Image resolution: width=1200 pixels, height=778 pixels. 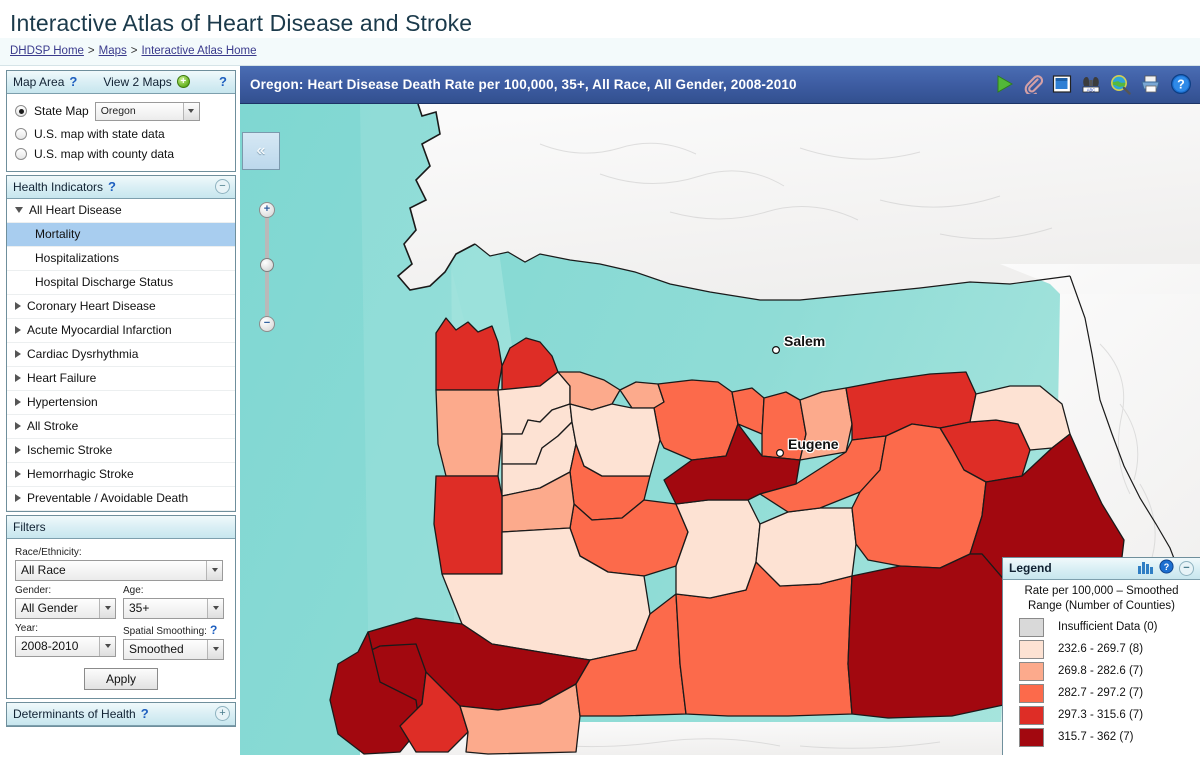 I want to click on health-indicators-help-icon: ?, so click(x=112, y=186).